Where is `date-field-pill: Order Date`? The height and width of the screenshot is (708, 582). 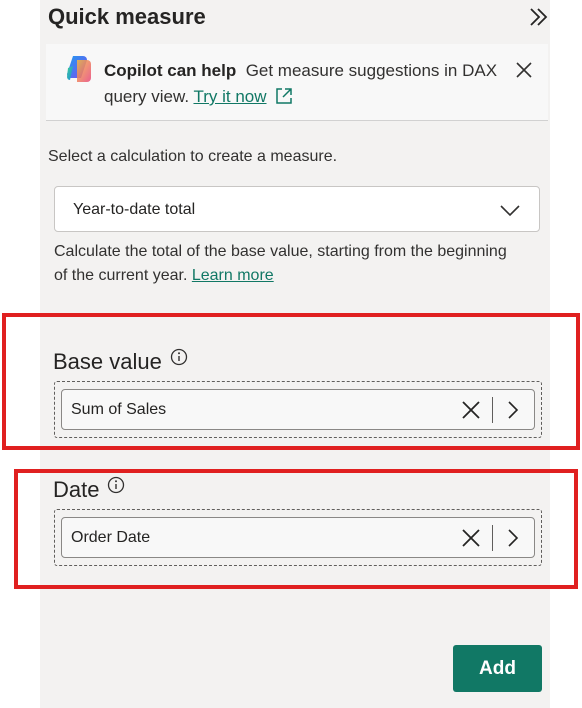
date-field-pill: Order Date is located at coordinates (298, 537).